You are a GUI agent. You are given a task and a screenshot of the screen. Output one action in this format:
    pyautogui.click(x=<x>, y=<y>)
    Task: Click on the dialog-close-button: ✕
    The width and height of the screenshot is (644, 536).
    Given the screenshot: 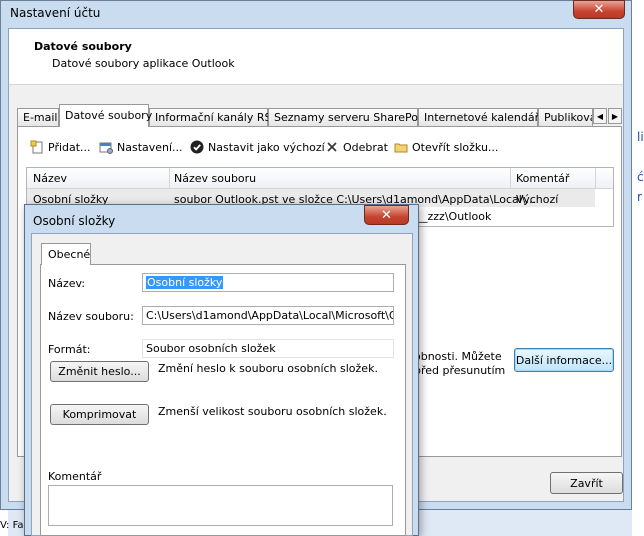 What is the action you would take?
    pyautogui.click(x=386, y=215)
    